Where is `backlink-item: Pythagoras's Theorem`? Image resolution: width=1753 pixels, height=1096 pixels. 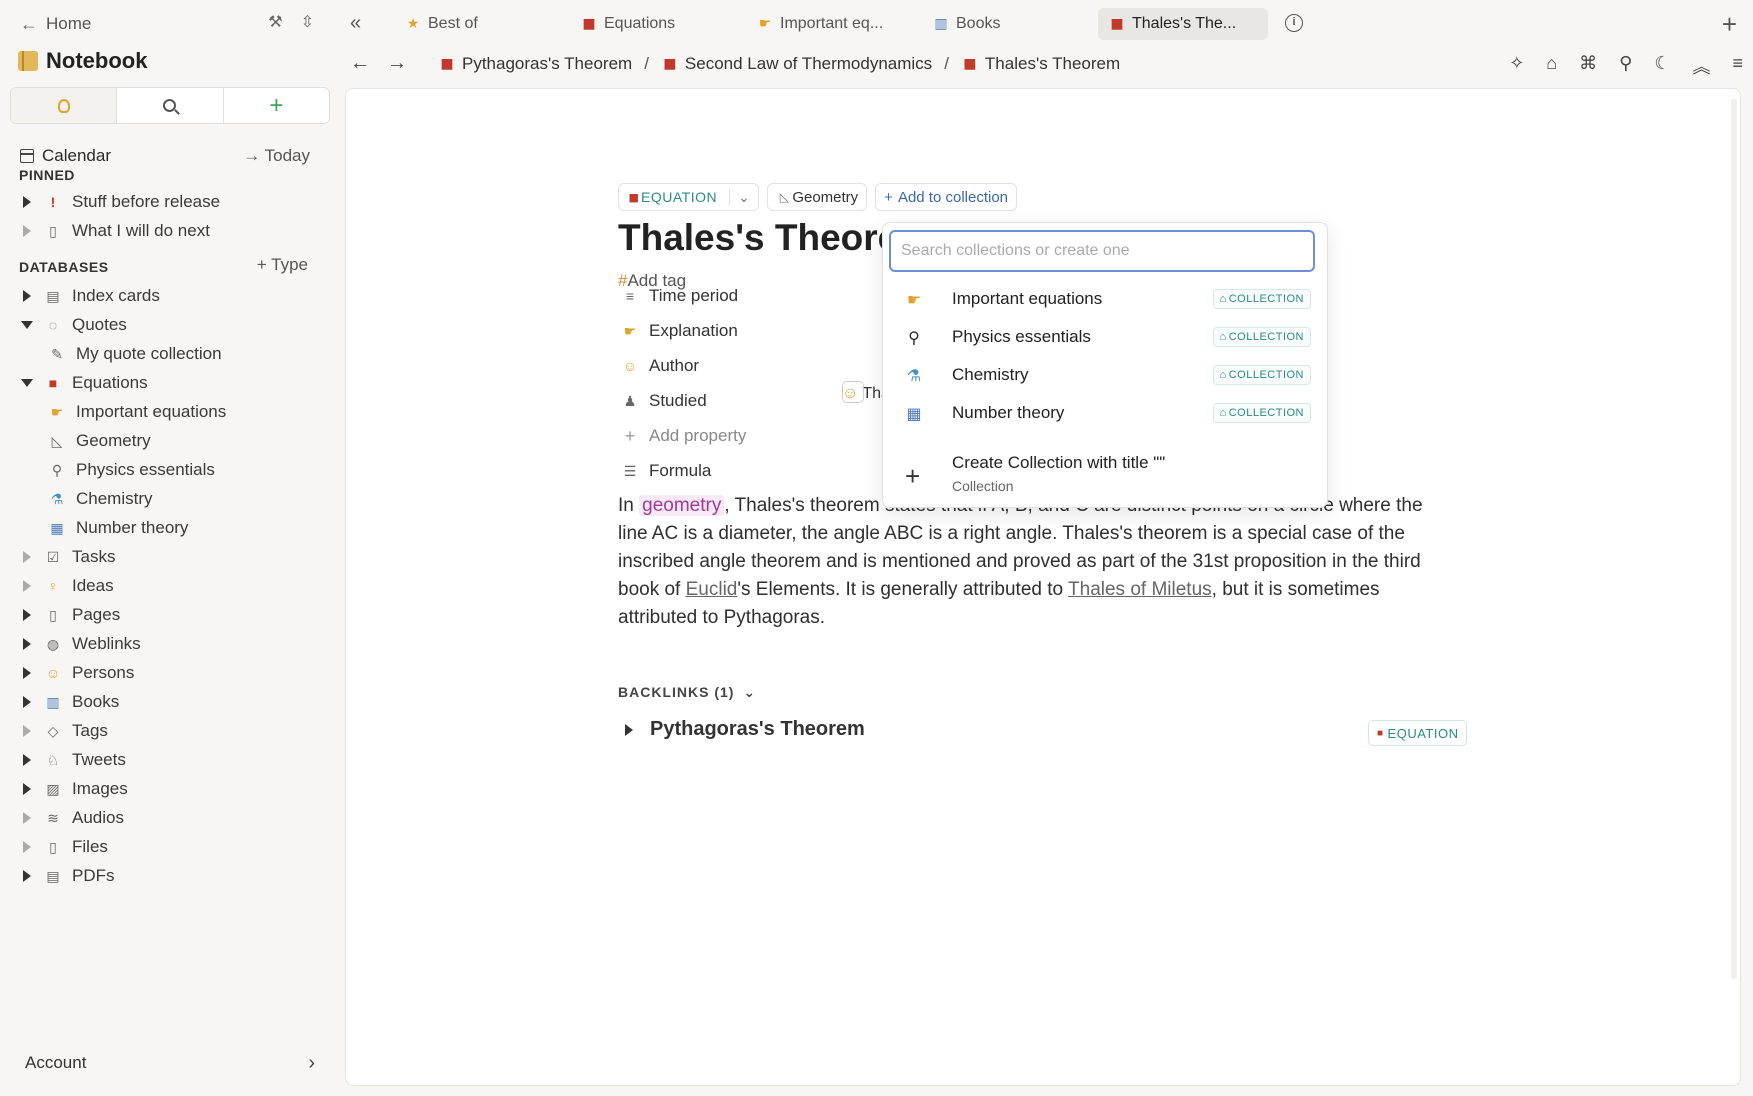 backlink-item: Pythagoras's Theorem is located at coordinates (743, 729).